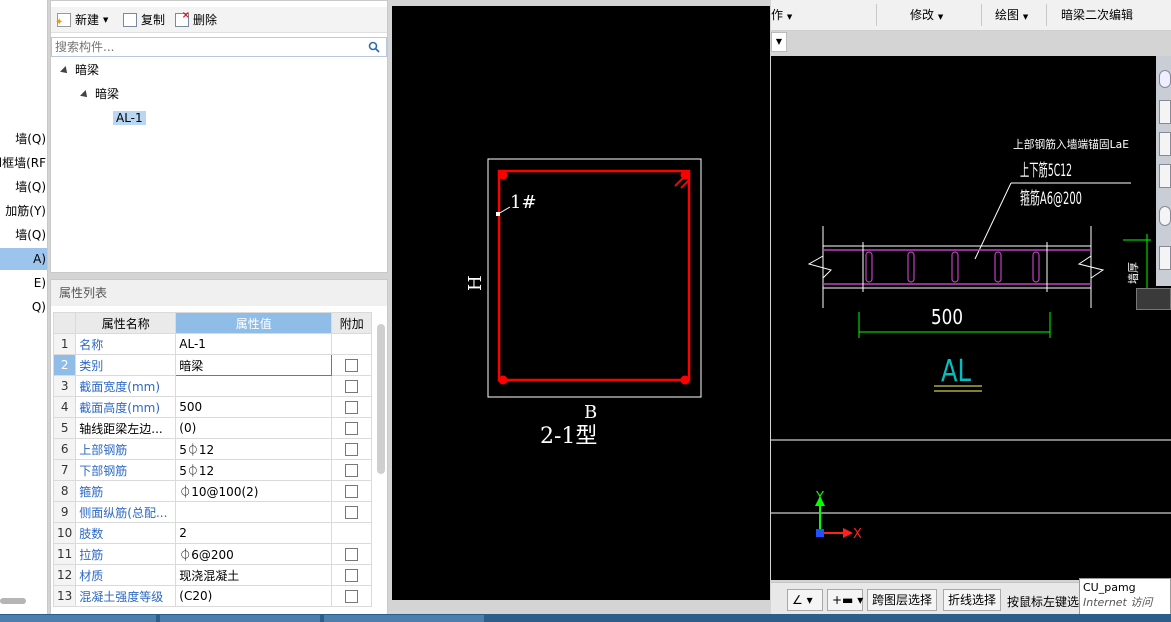  What do you see at coordinates (254, 407) in the screenshot?
I see `property-value: 500` at bounding box center [254, 407].